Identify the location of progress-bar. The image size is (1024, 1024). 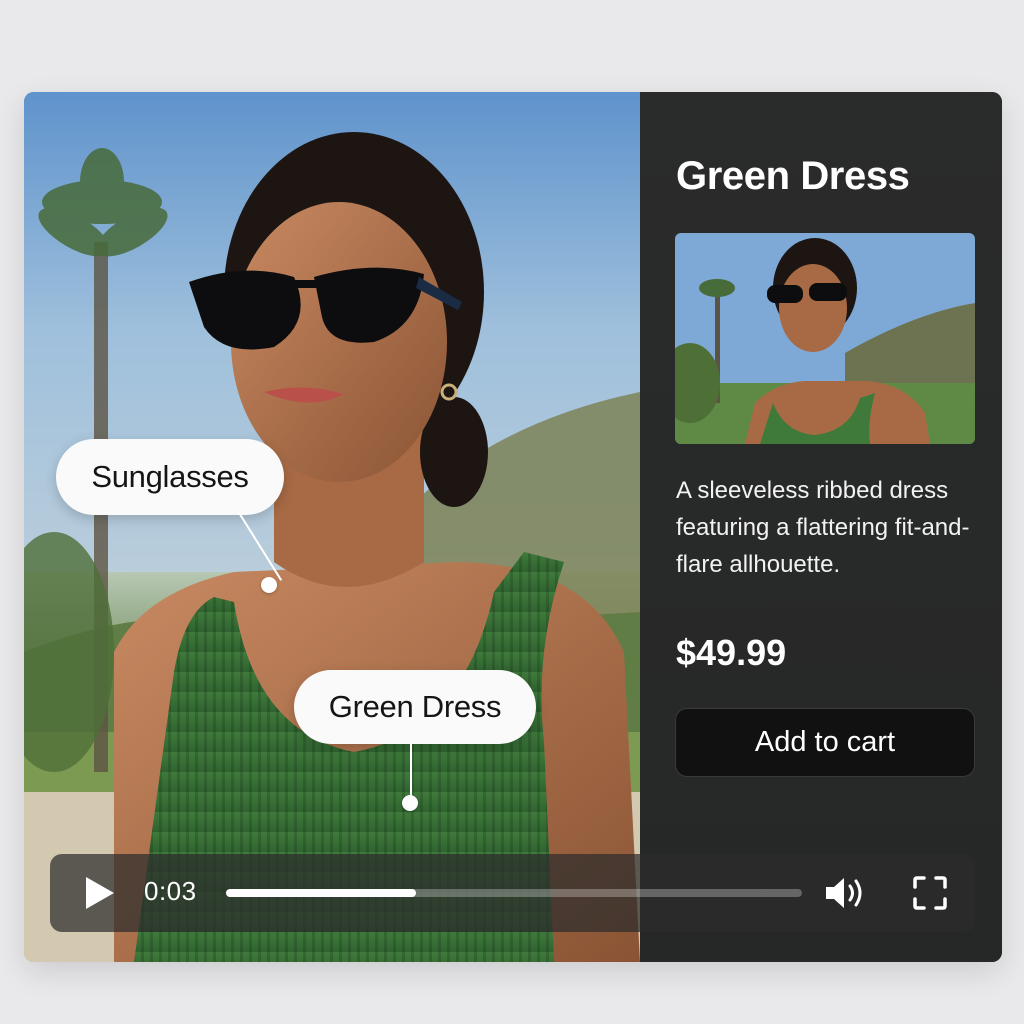
(514, 893).